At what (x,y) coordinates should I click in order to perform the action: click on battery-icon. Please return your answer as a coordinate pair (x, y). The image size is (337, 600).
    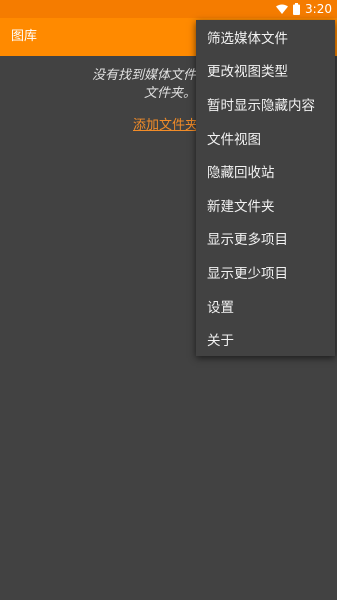
    Looking at the image, I should click on (297, 9).